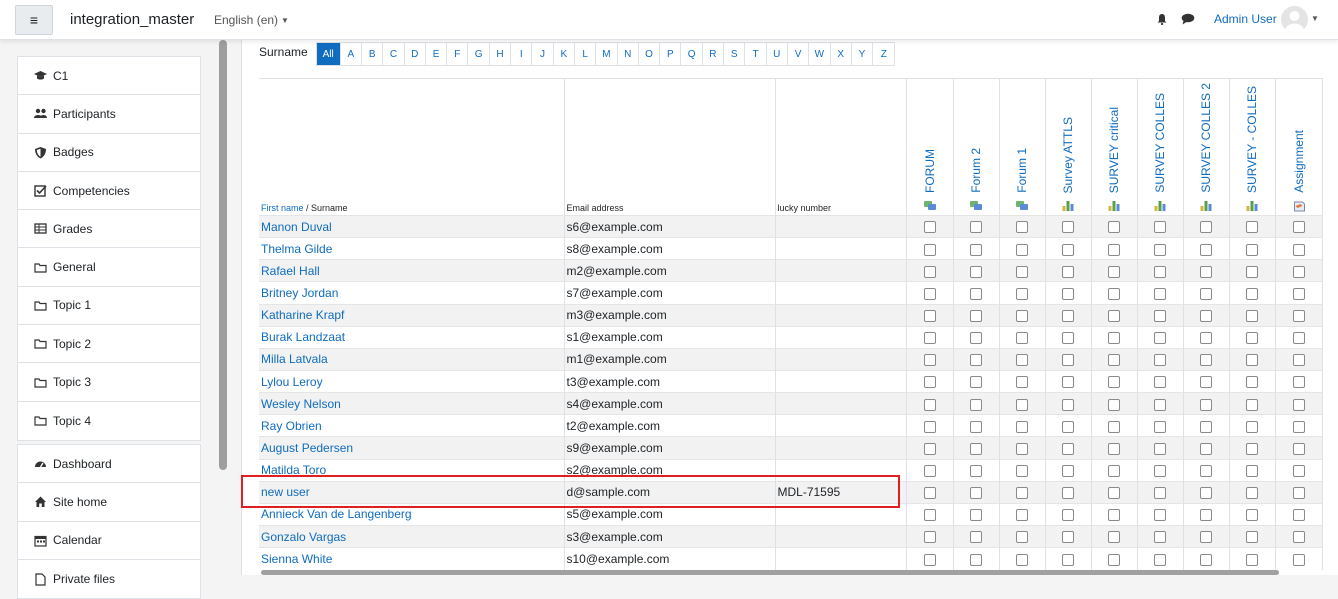 The height and width of the screenshot is (599, 1338). Describe the element at coordinates (351, 54) in the screenshot. I see `initial-filter-a: A` at that location.